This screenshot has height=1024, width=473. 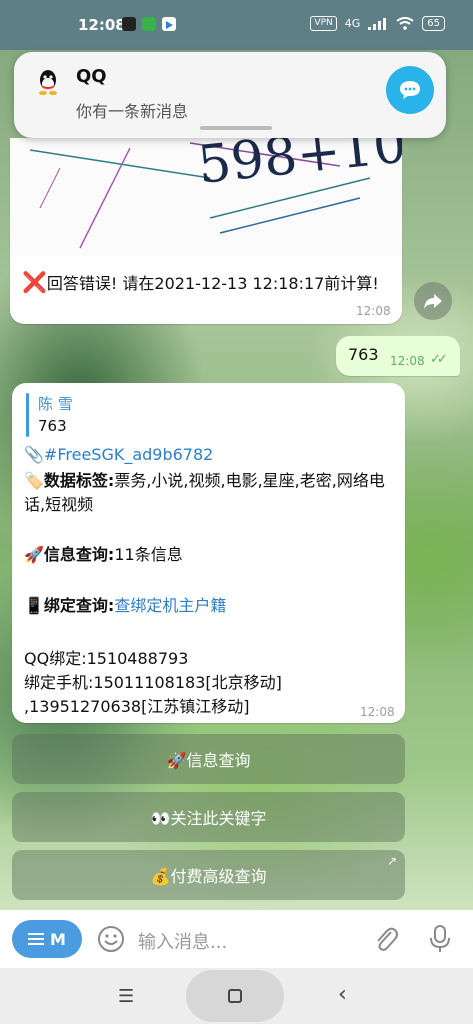 I want to click on emoji-icon, so click(x=111, y=939).